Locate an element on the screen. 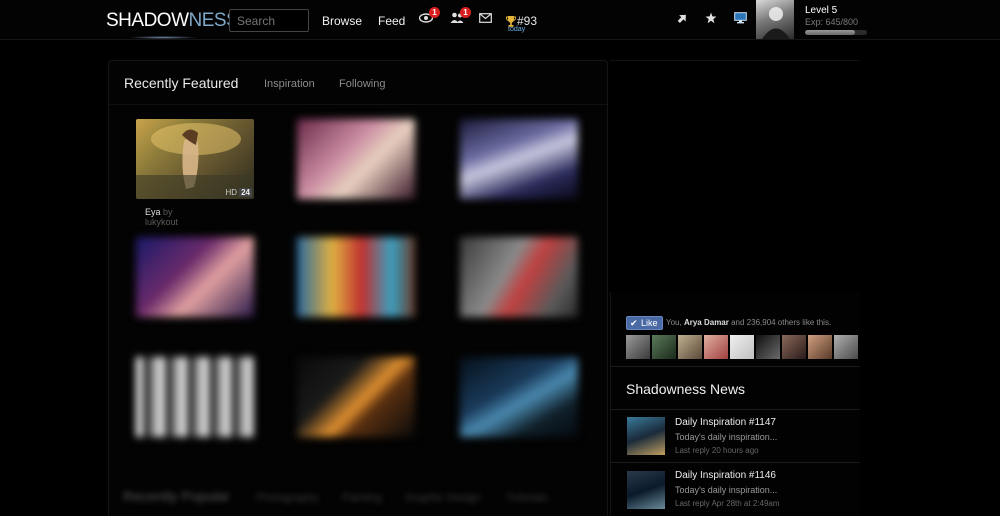  featured-tabs: Recently Featured Inspiration Following is located at coordinates (358, 83).